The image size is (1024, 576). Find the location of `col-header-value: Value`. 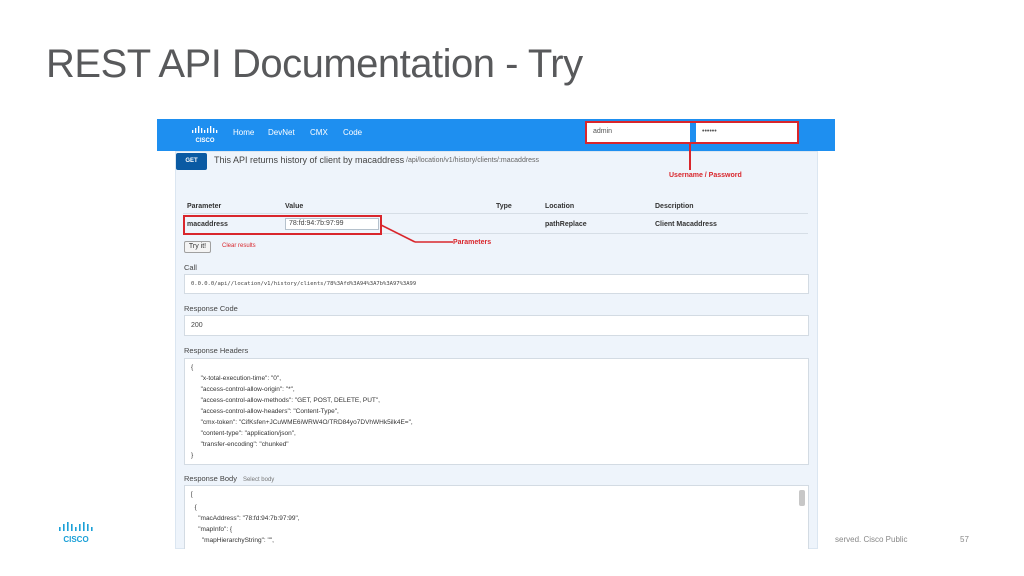

col-header-value: Value is located at coordinates (294, 206).